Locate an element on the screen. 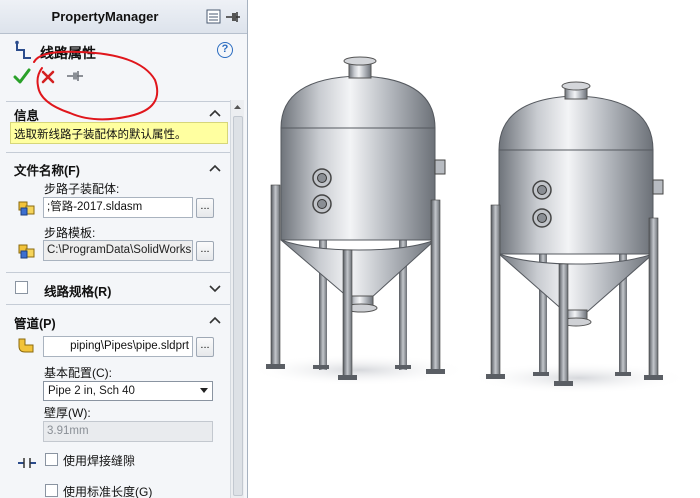  assembly-label: 步路子装配体: is located at coordinates (82, 189).